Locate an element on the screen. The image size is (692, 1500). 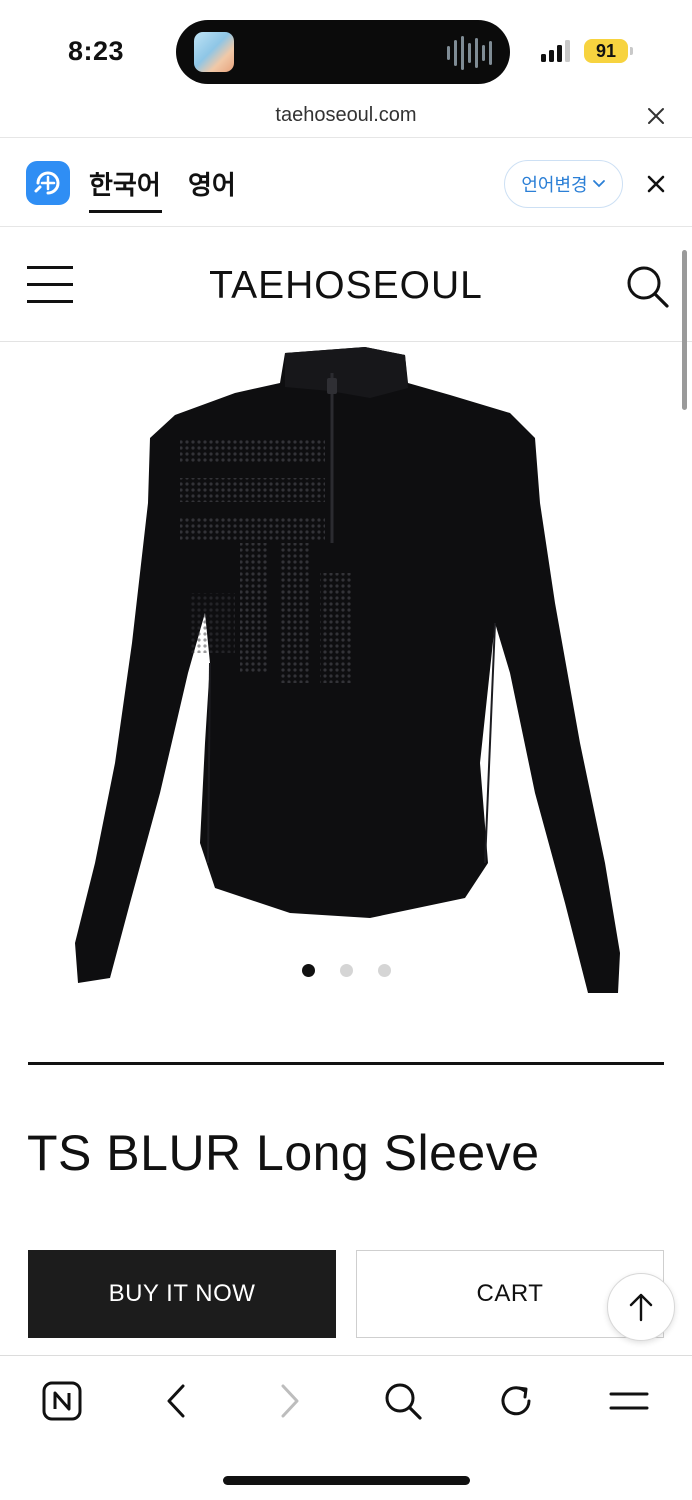
arrow-up-icon is located at coordinates (641, 1307).